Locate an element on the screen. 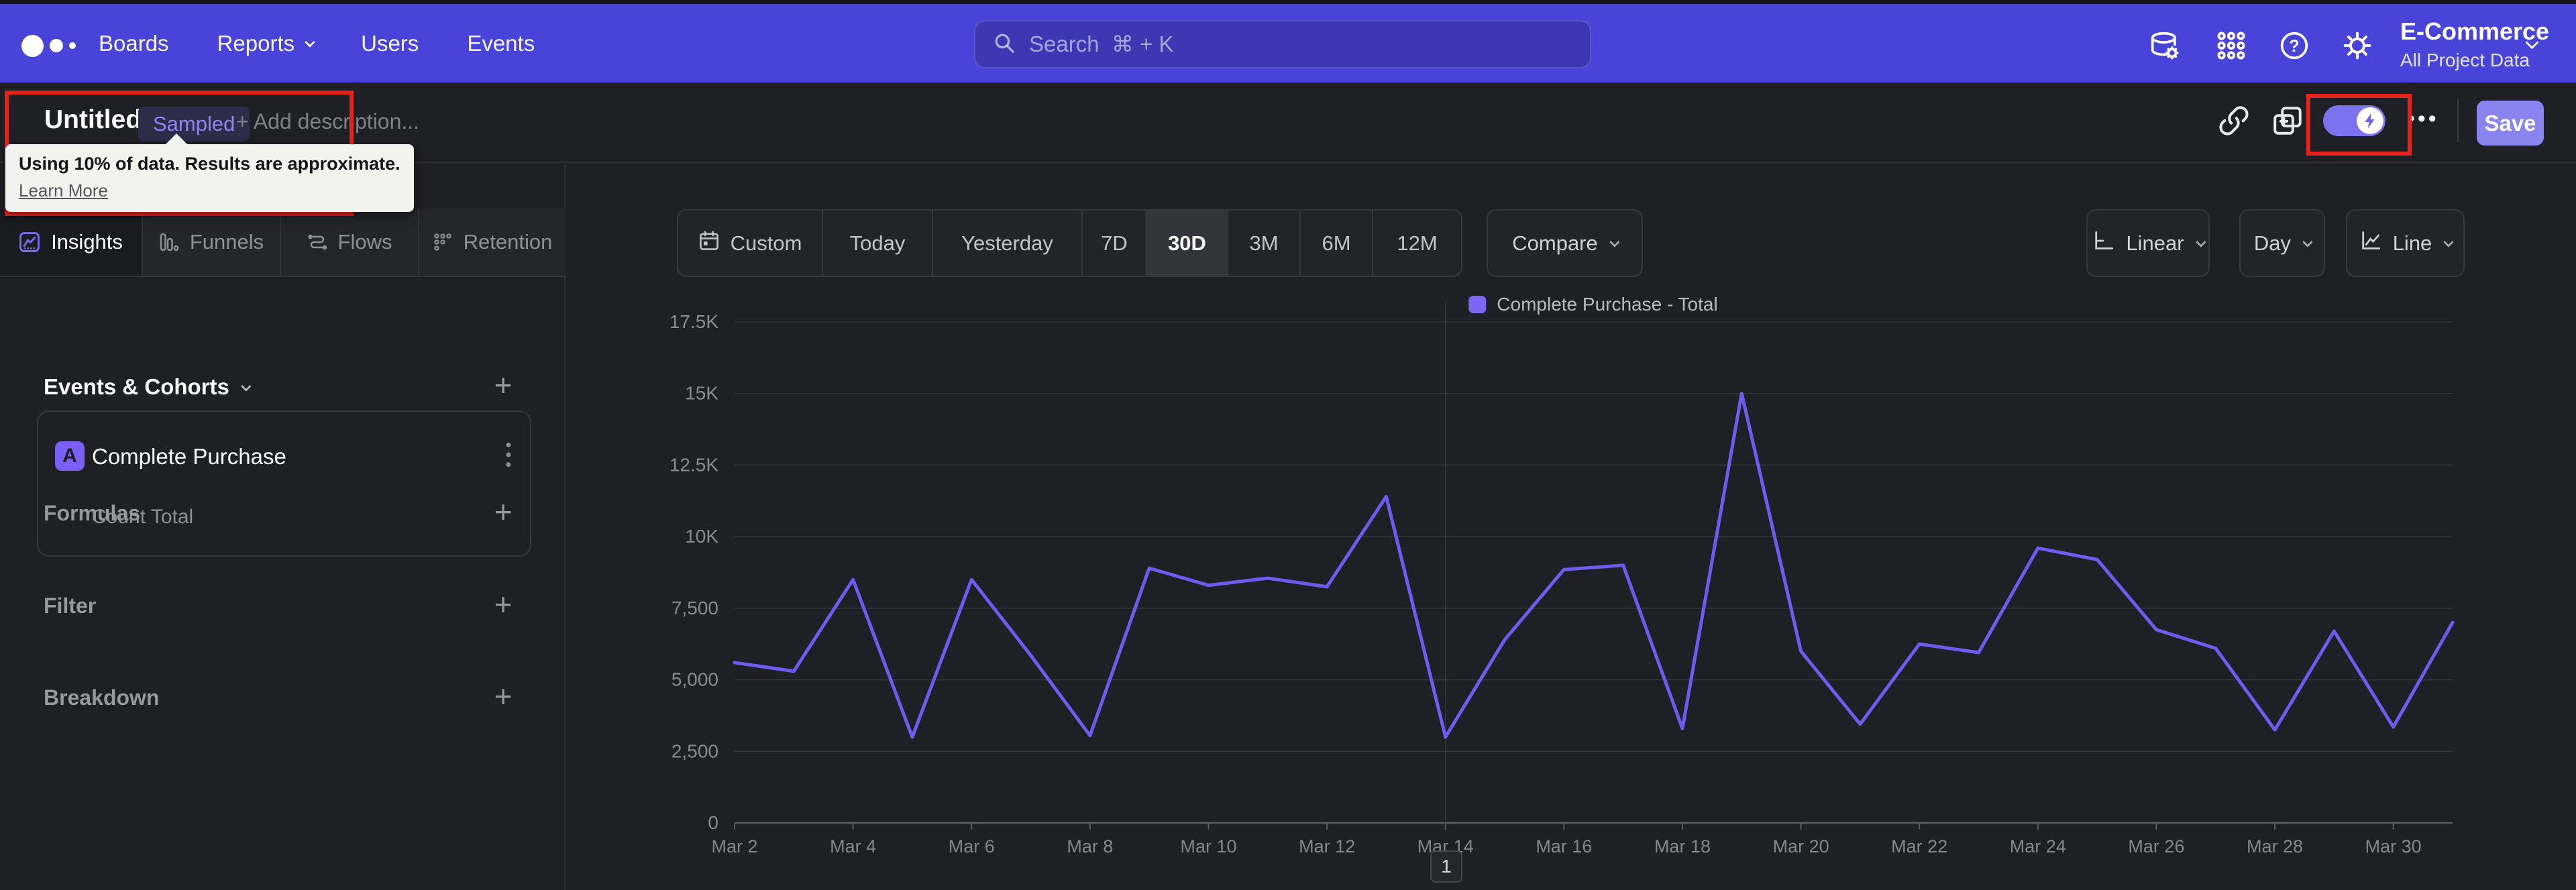  save-button: Save is located at coordinates (2510, 123).